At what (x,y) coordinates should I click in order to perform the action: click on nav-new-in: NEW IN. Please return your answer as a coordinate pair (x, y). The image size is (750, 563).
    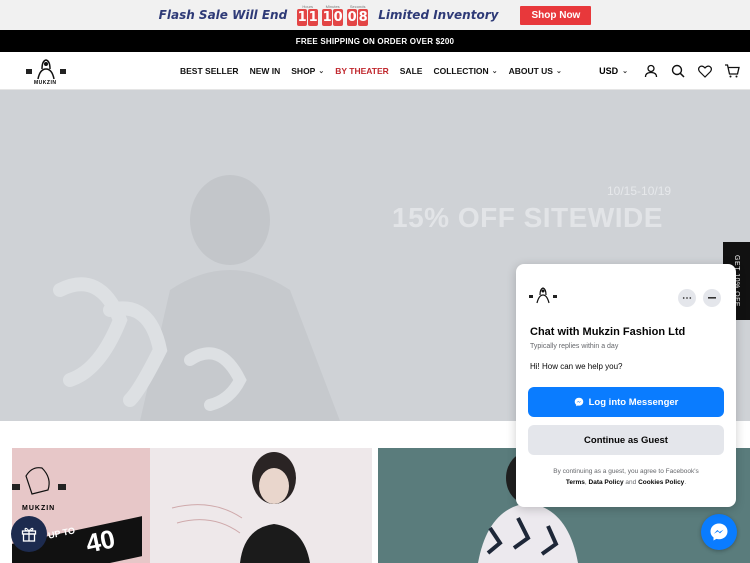
    Looking at the image, I should click on (265, 71).